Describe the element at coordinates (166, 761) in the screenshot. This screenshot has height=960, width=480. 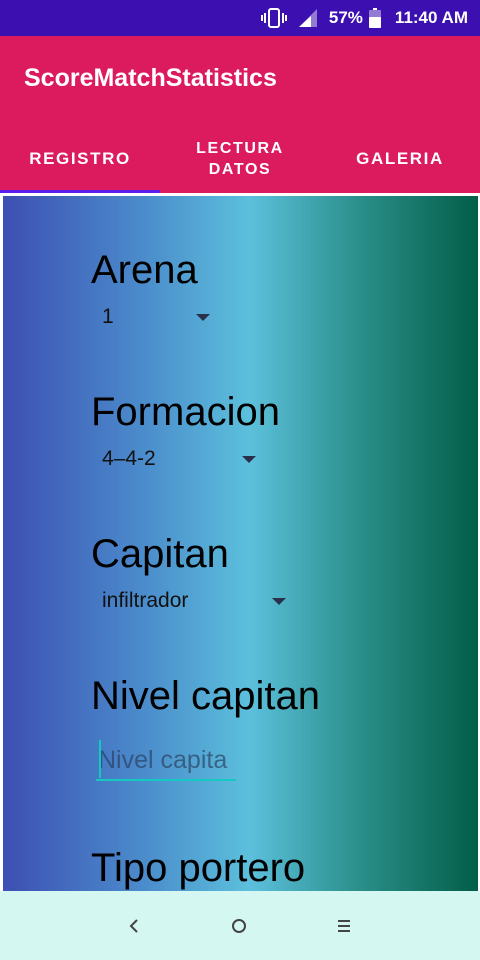
I see `nivel-capitan-input` at that location.